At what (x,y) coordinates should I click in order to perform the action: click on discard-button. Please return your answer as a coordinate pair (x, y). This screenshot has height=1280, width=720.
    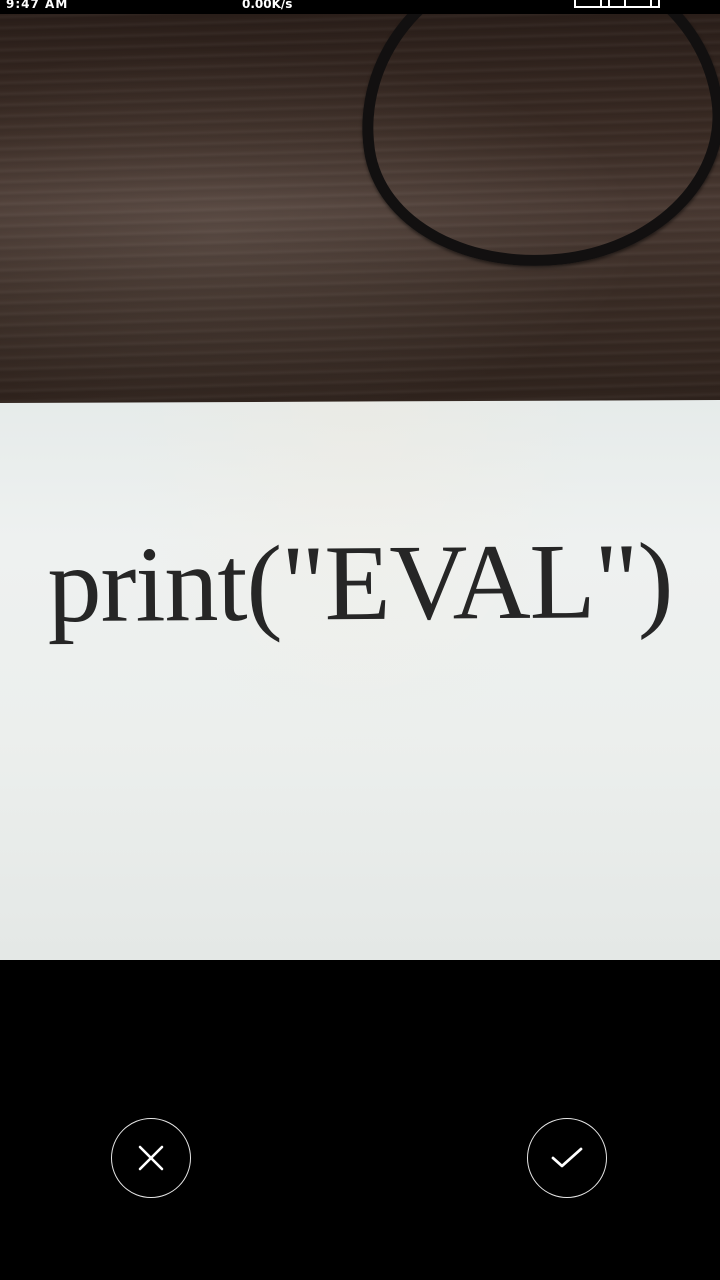
    Looking at the image, I should click on (151, 1158).